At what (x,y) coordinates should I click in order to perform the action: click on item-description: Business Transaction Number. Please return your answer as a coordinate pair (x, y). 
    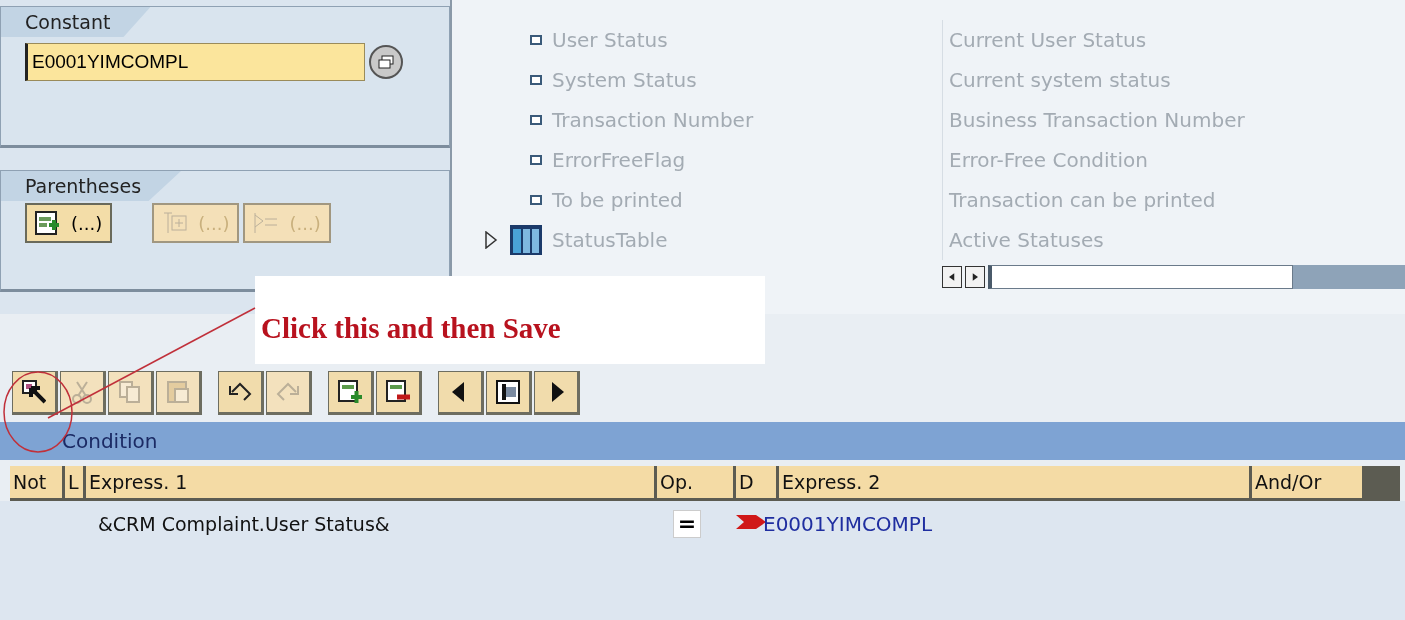
    Looking at the image, I should click on (1173, 120).